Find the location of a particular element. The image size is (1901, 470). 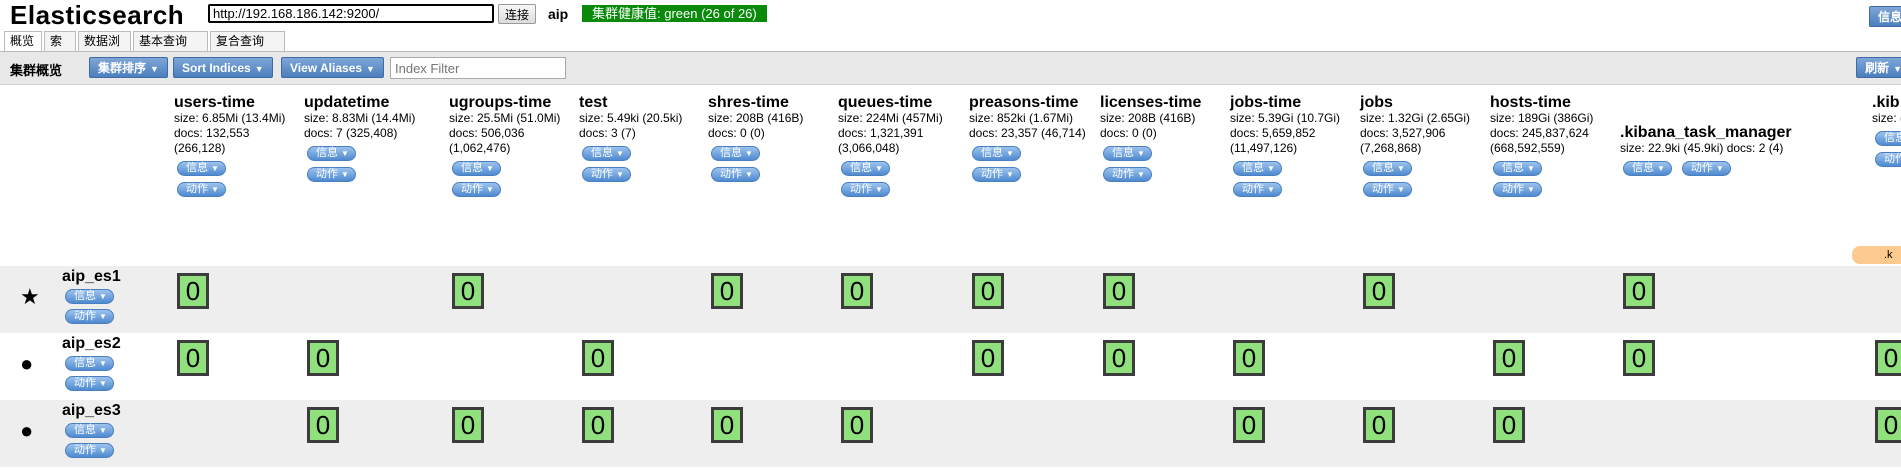

tab-3: 数据浏览 is located at coordinates (104, 49).